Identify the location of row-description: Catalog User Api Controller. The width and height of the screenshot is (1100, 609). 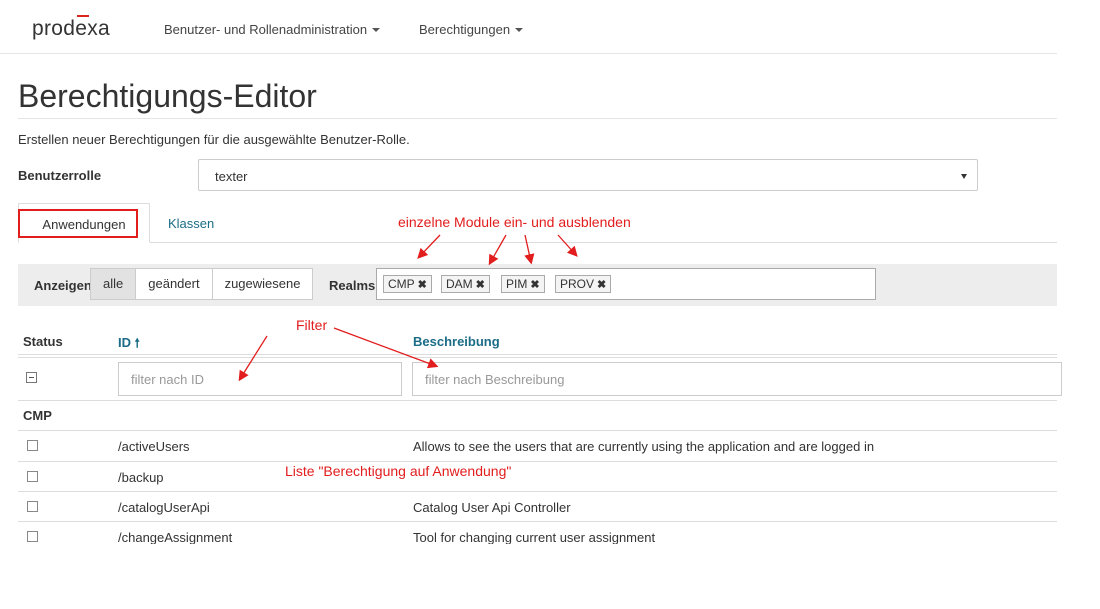
(492, 507).